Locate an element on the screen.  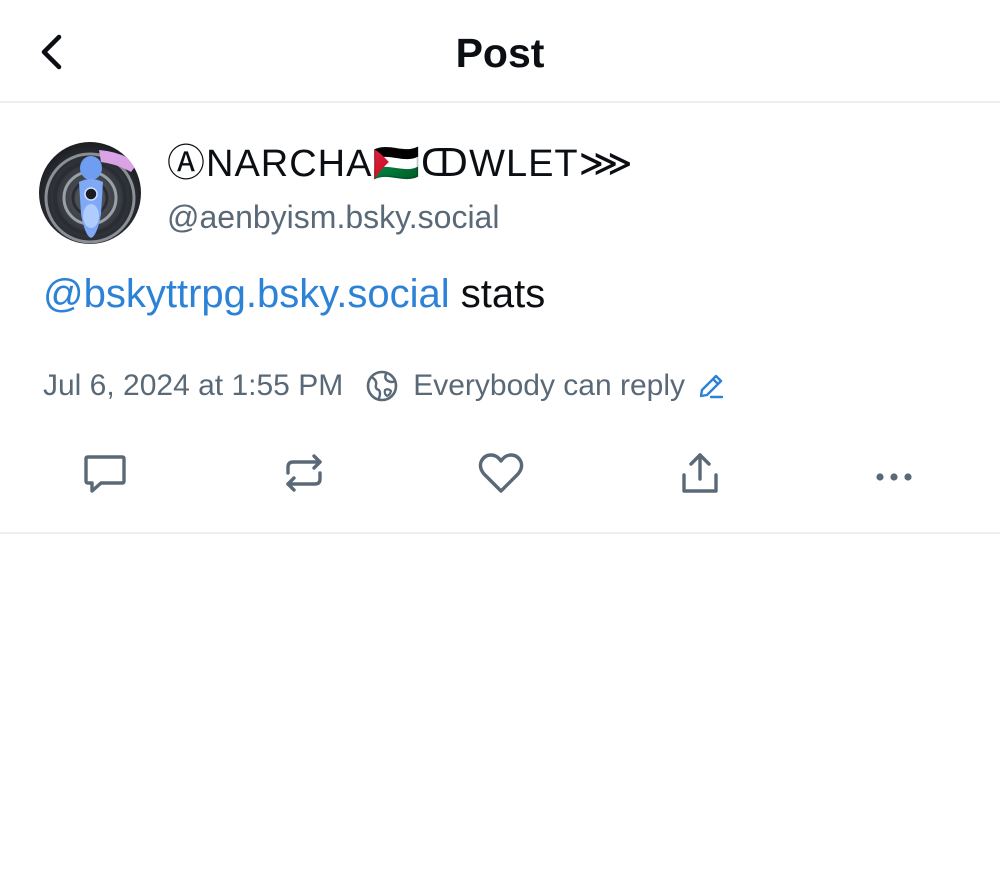
avatar-image is located at coordinates (90, 193).